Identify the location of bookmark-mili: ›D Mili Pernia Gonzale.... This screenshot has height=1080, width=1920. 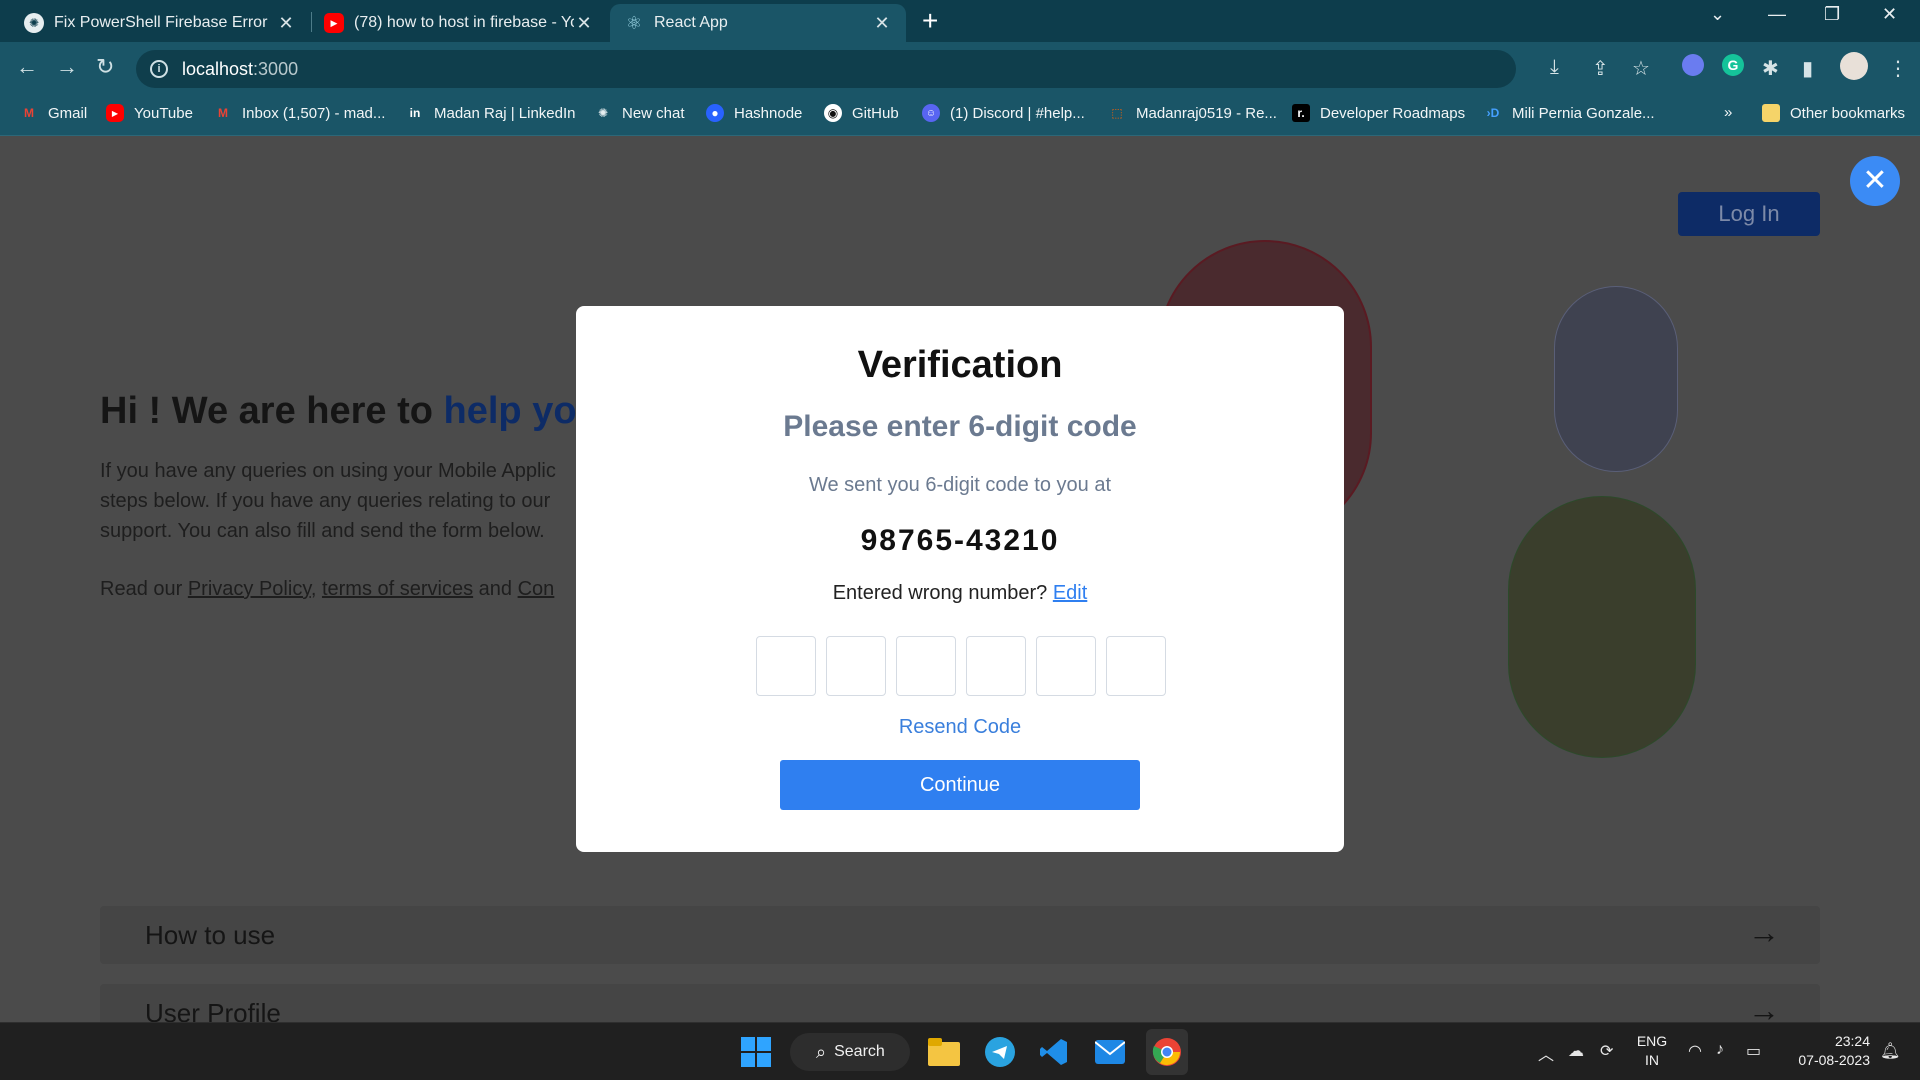
(1569, 113).